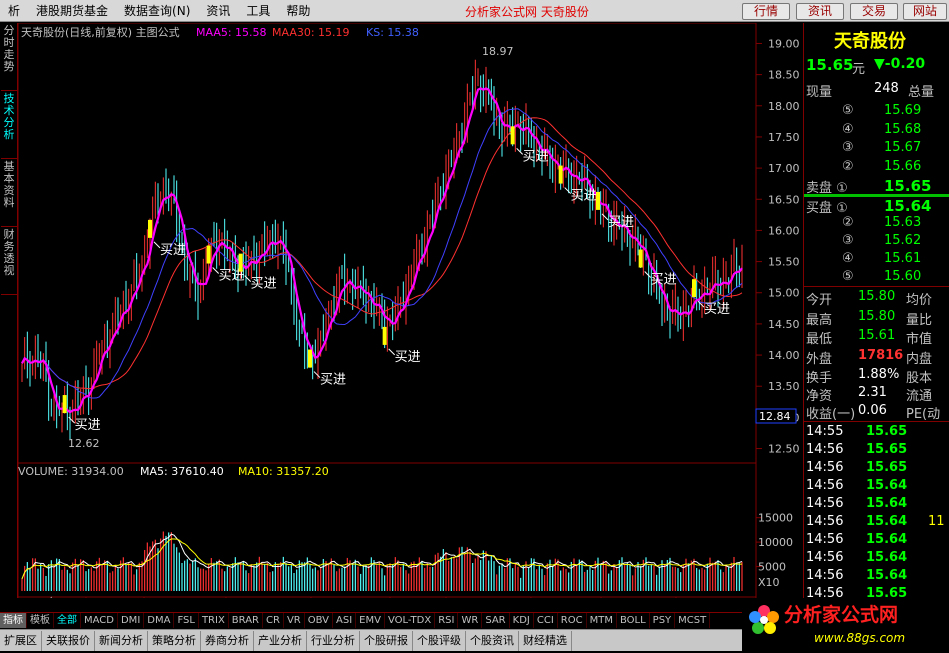 The width and height of the screenshot is (949, 653). What do you see at coordinates (522, 620) in the screenshot?
I see `indicator-tab: KDJ` at bounding box center [522, 620].